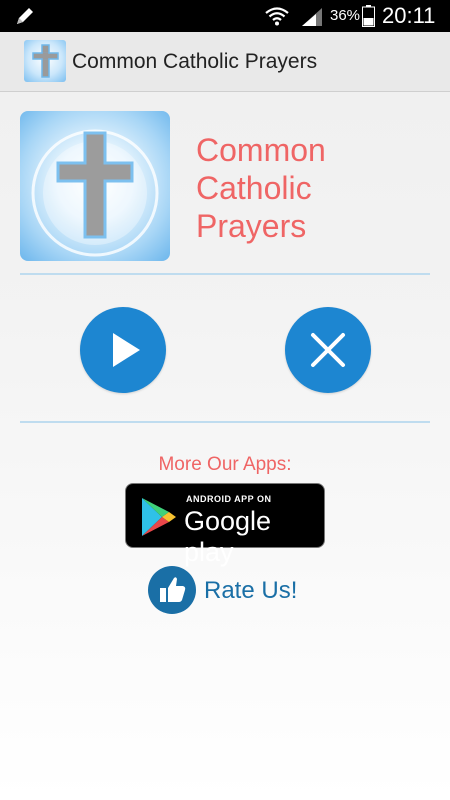  What do you see at coordinates (312, 17) in the screenshot?
I see `signal-icon` at bounding box center [312, 17].